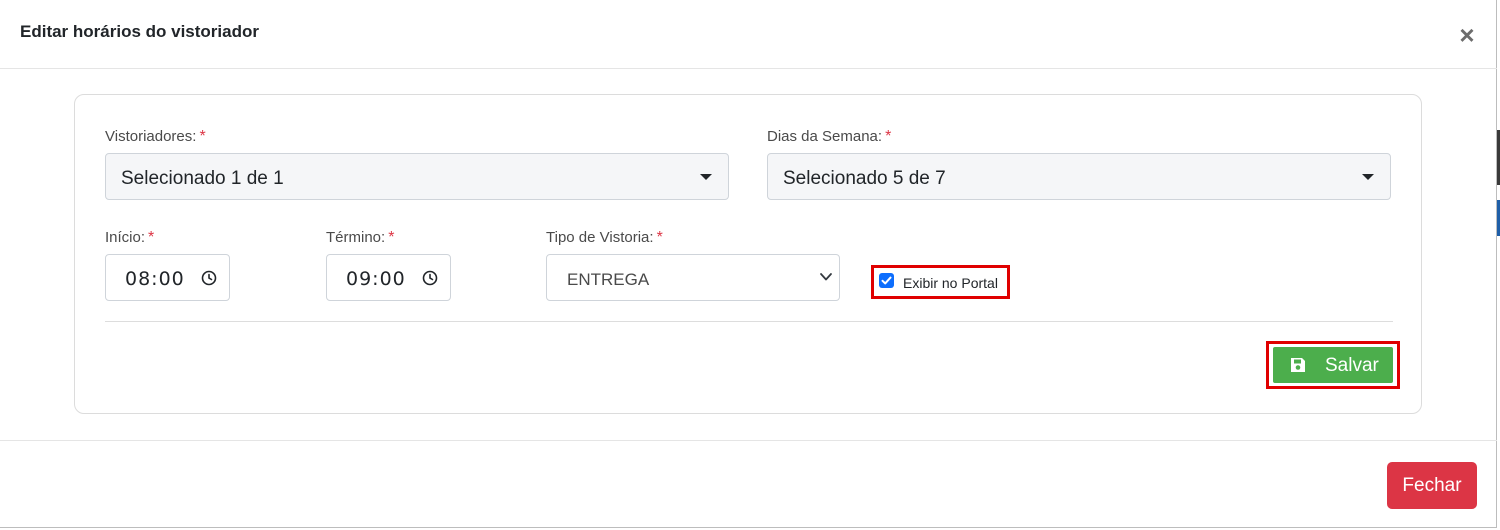 This screenshot has width=1500, height=530. Describe the element at coordinates (1432, 485) in the screenshot. I see `fechar-button: Fechar` at that location.